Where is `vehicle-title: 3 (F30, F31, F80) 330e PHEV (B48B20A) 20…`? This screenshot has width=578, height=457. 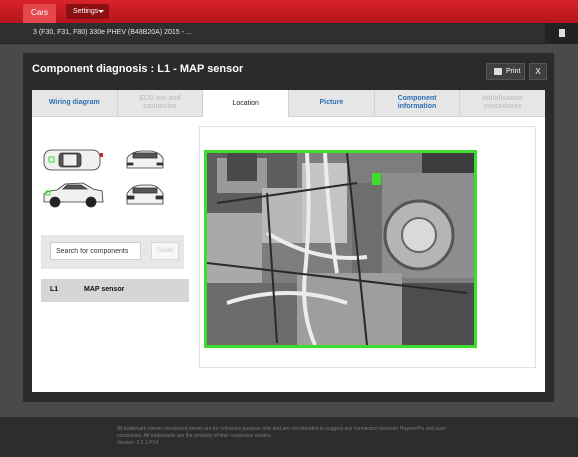 vehicle-title: 3 (F30, F31, F80) 330e PHEV (B48B20A) 20… is located at coordinates (112, 32).